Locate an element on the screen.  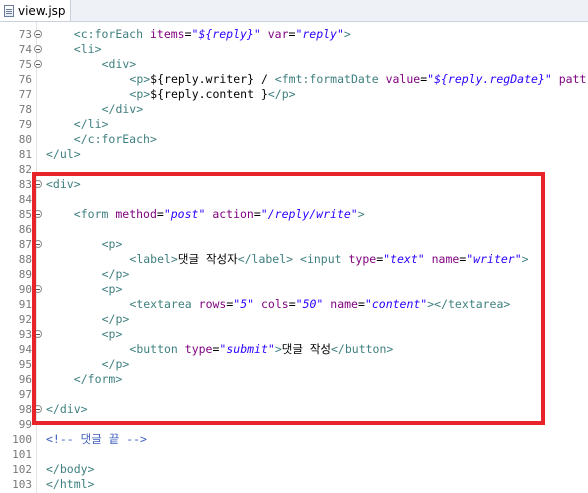
line-number: 93 is located at coordinates (25, 334).